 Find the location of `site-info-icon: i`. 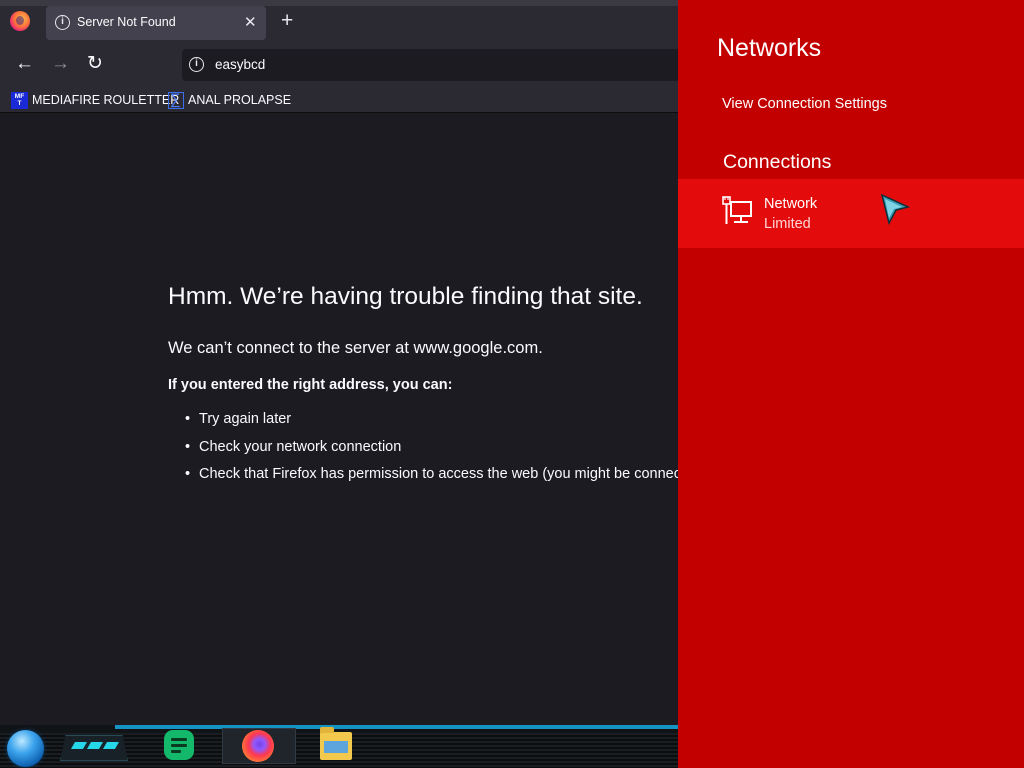

site-info-icon: i is located at coordinates (196, 64).